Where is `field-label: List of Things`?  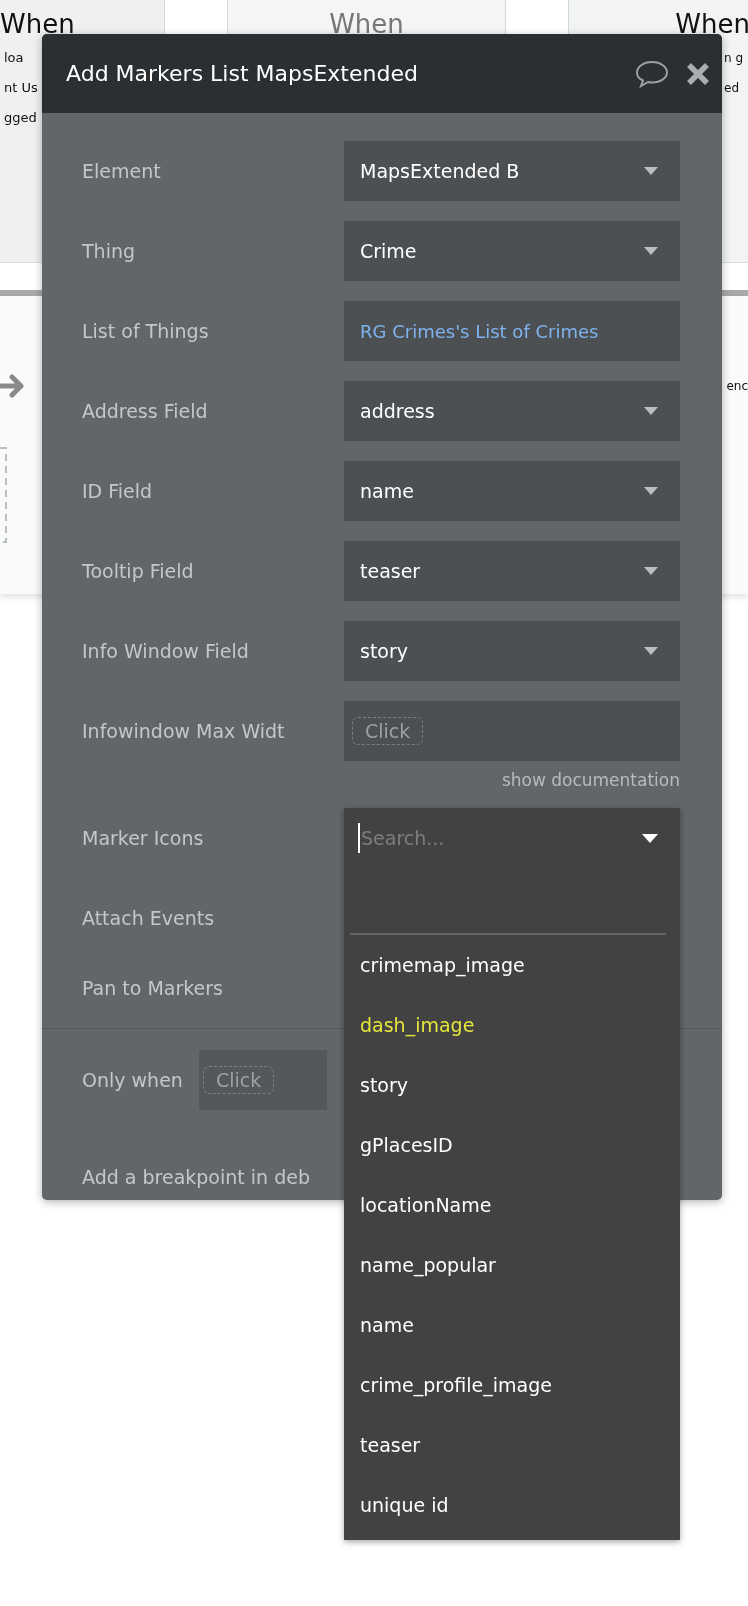
field-label: List of Things is located at coordinates (145, 331).